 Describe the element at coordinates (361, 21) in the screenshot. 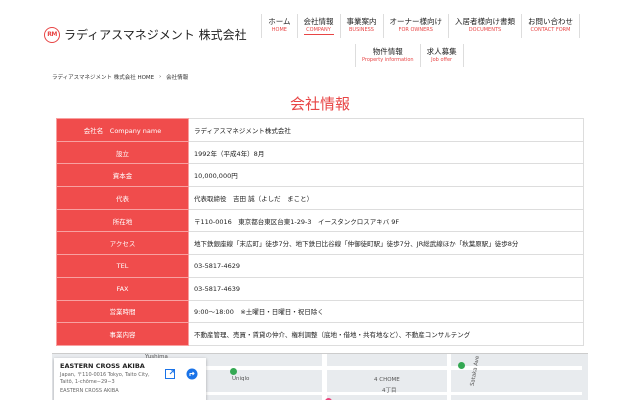

I see `nav-label: 事業案内` at that location.